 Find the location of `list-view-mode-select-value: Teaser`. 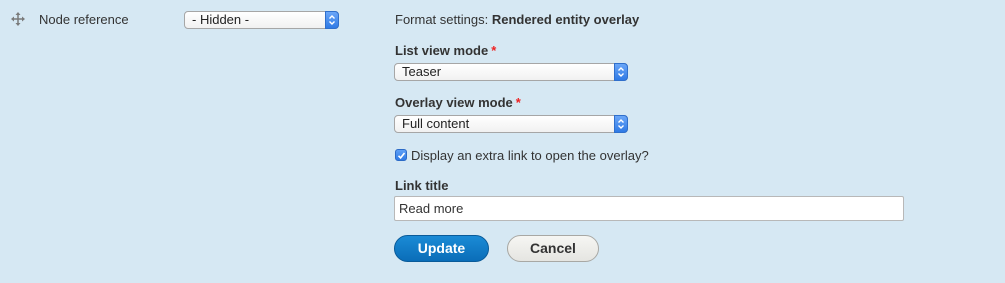

list-view-mode-select-value: Teaser is located at coordinates (422, 71).